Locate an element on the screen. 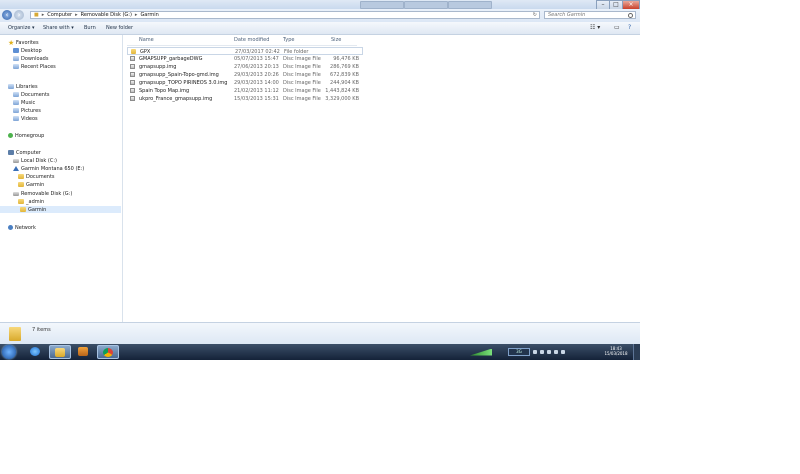 This screenshot has width=800, height=474. file-size: 1,443,824 KB is located at coordinates (342, 91).